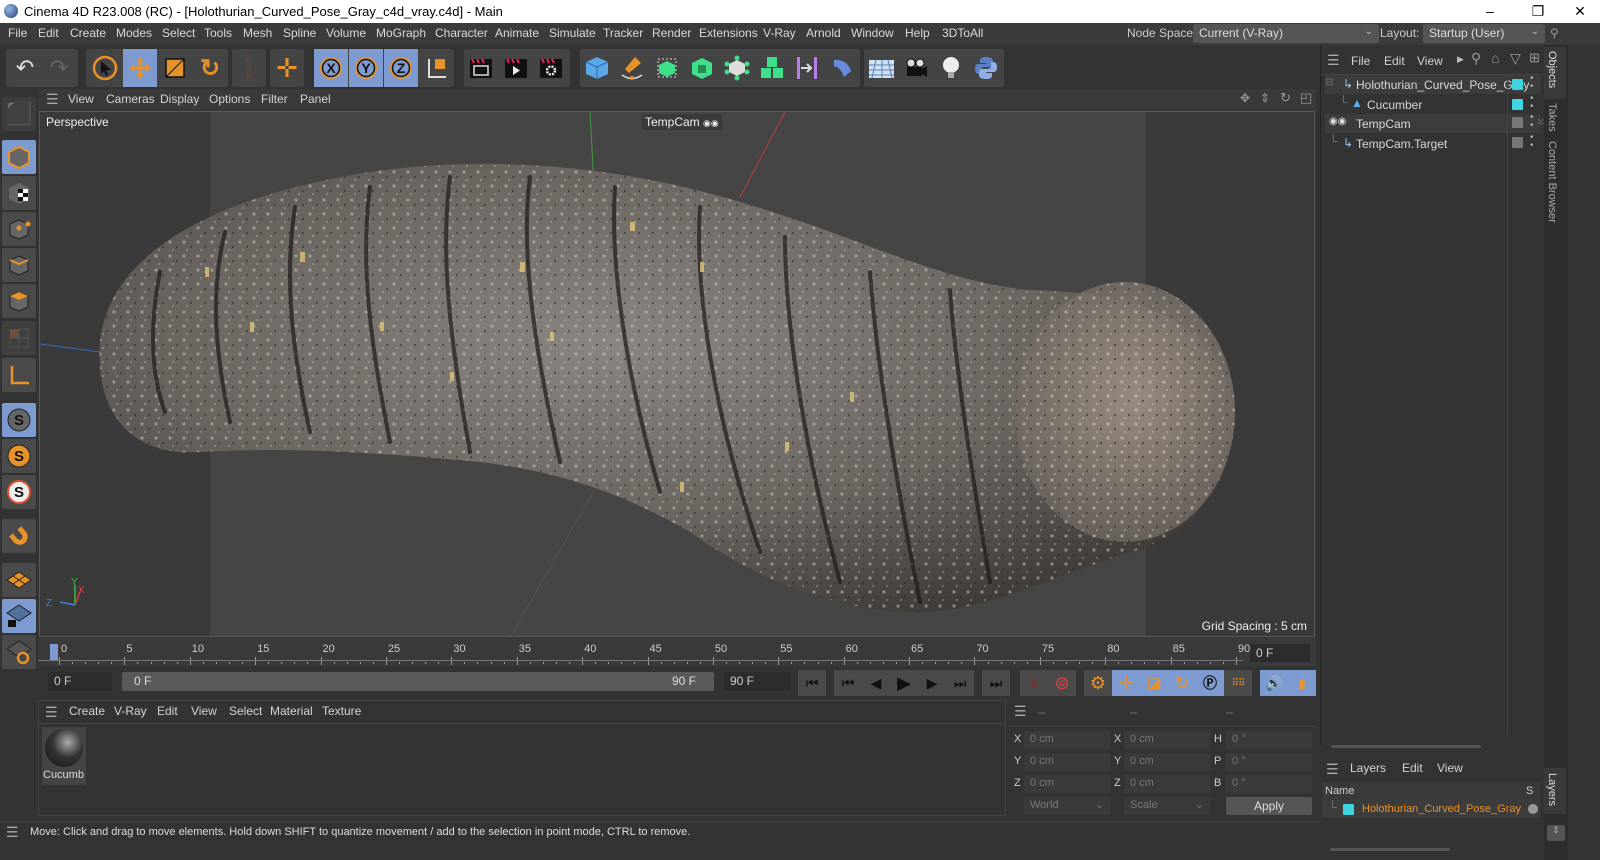 The height and width of the screenshot is (860, 1600). What do you see at coordinates (1534, 58) in the screenshot?
I see `new-view-icon: ⊞` at bounding box center [1534, 58].